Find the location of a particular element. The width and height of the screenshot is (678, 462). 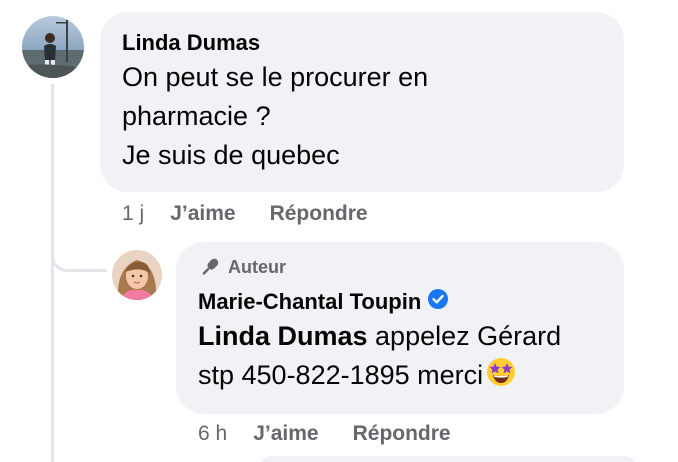

thread-line is located at coordinates (52, 273).